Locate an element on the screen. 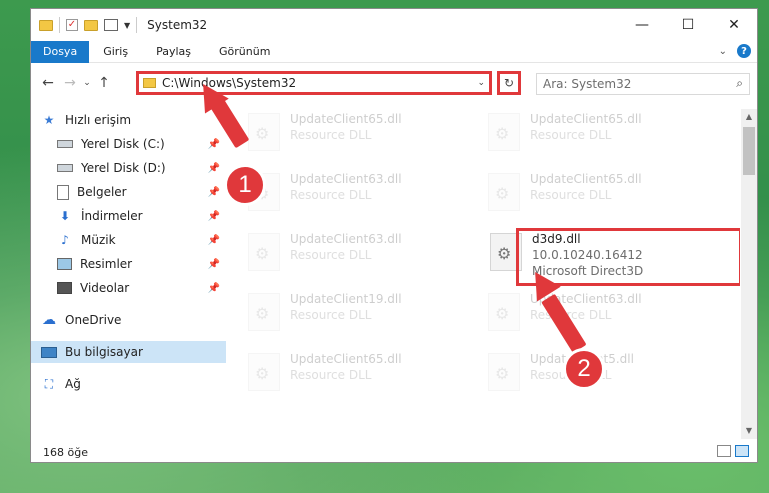 This screenshot has height=493, width=769. sidebar-item-documents: Belgeler 📌 is located at coordinates (128, 192).